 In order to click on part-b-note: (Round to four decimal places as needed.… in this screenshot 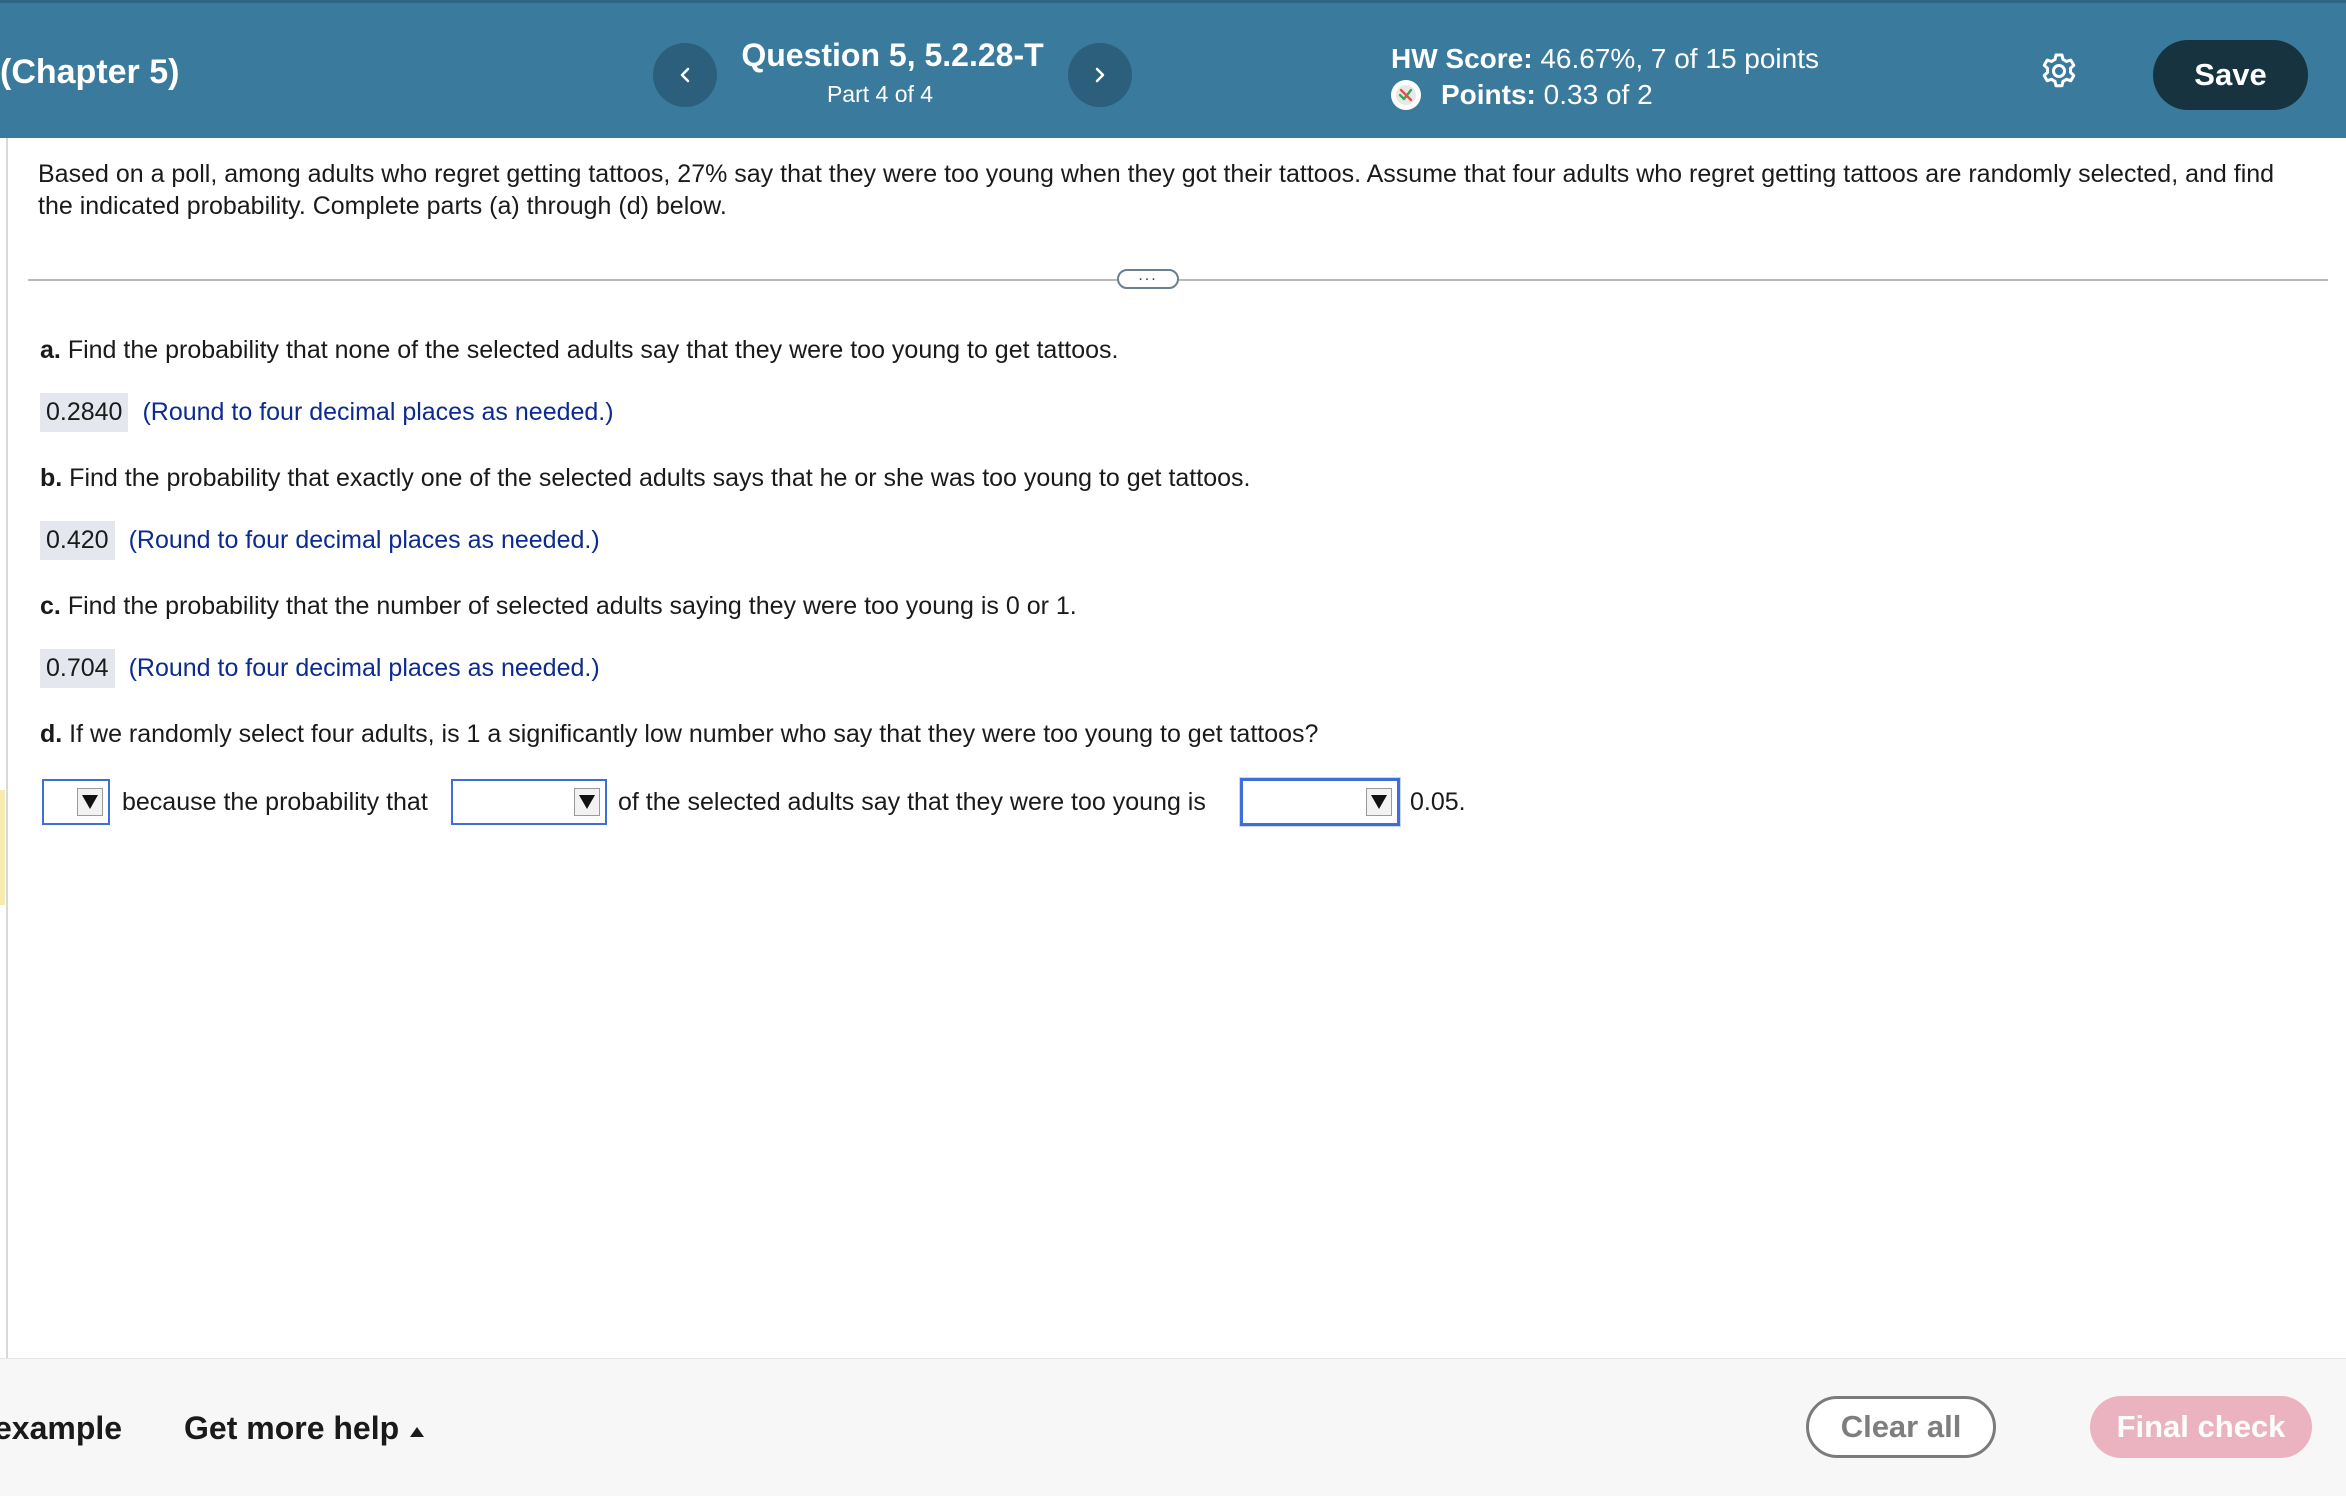, I will do `click(364, 540)`.